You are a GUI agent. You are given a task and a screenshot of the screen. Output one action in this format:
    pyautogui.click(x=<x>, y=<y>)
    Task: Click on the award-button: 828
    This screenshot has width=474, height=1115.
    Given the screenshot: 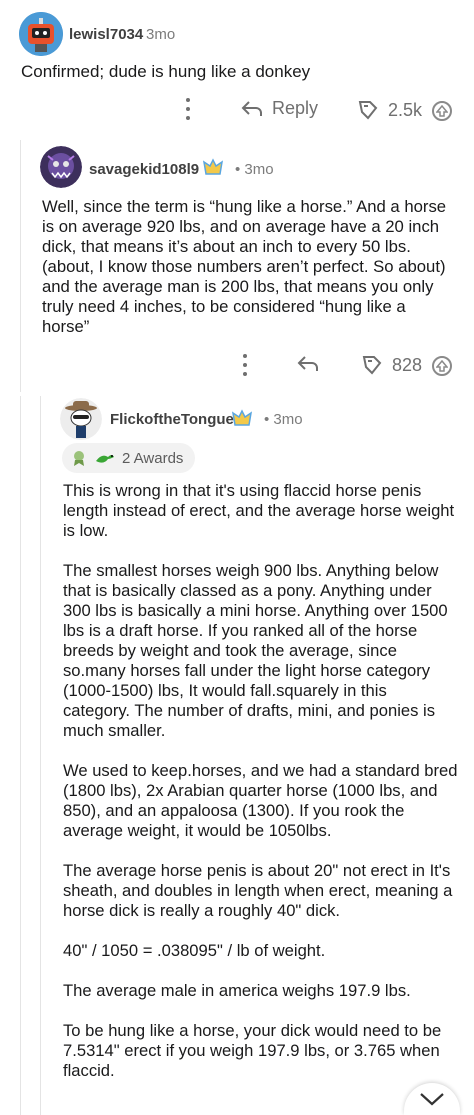 What is the action you would take?
    pyautogui.click(x=391, y=365)
    